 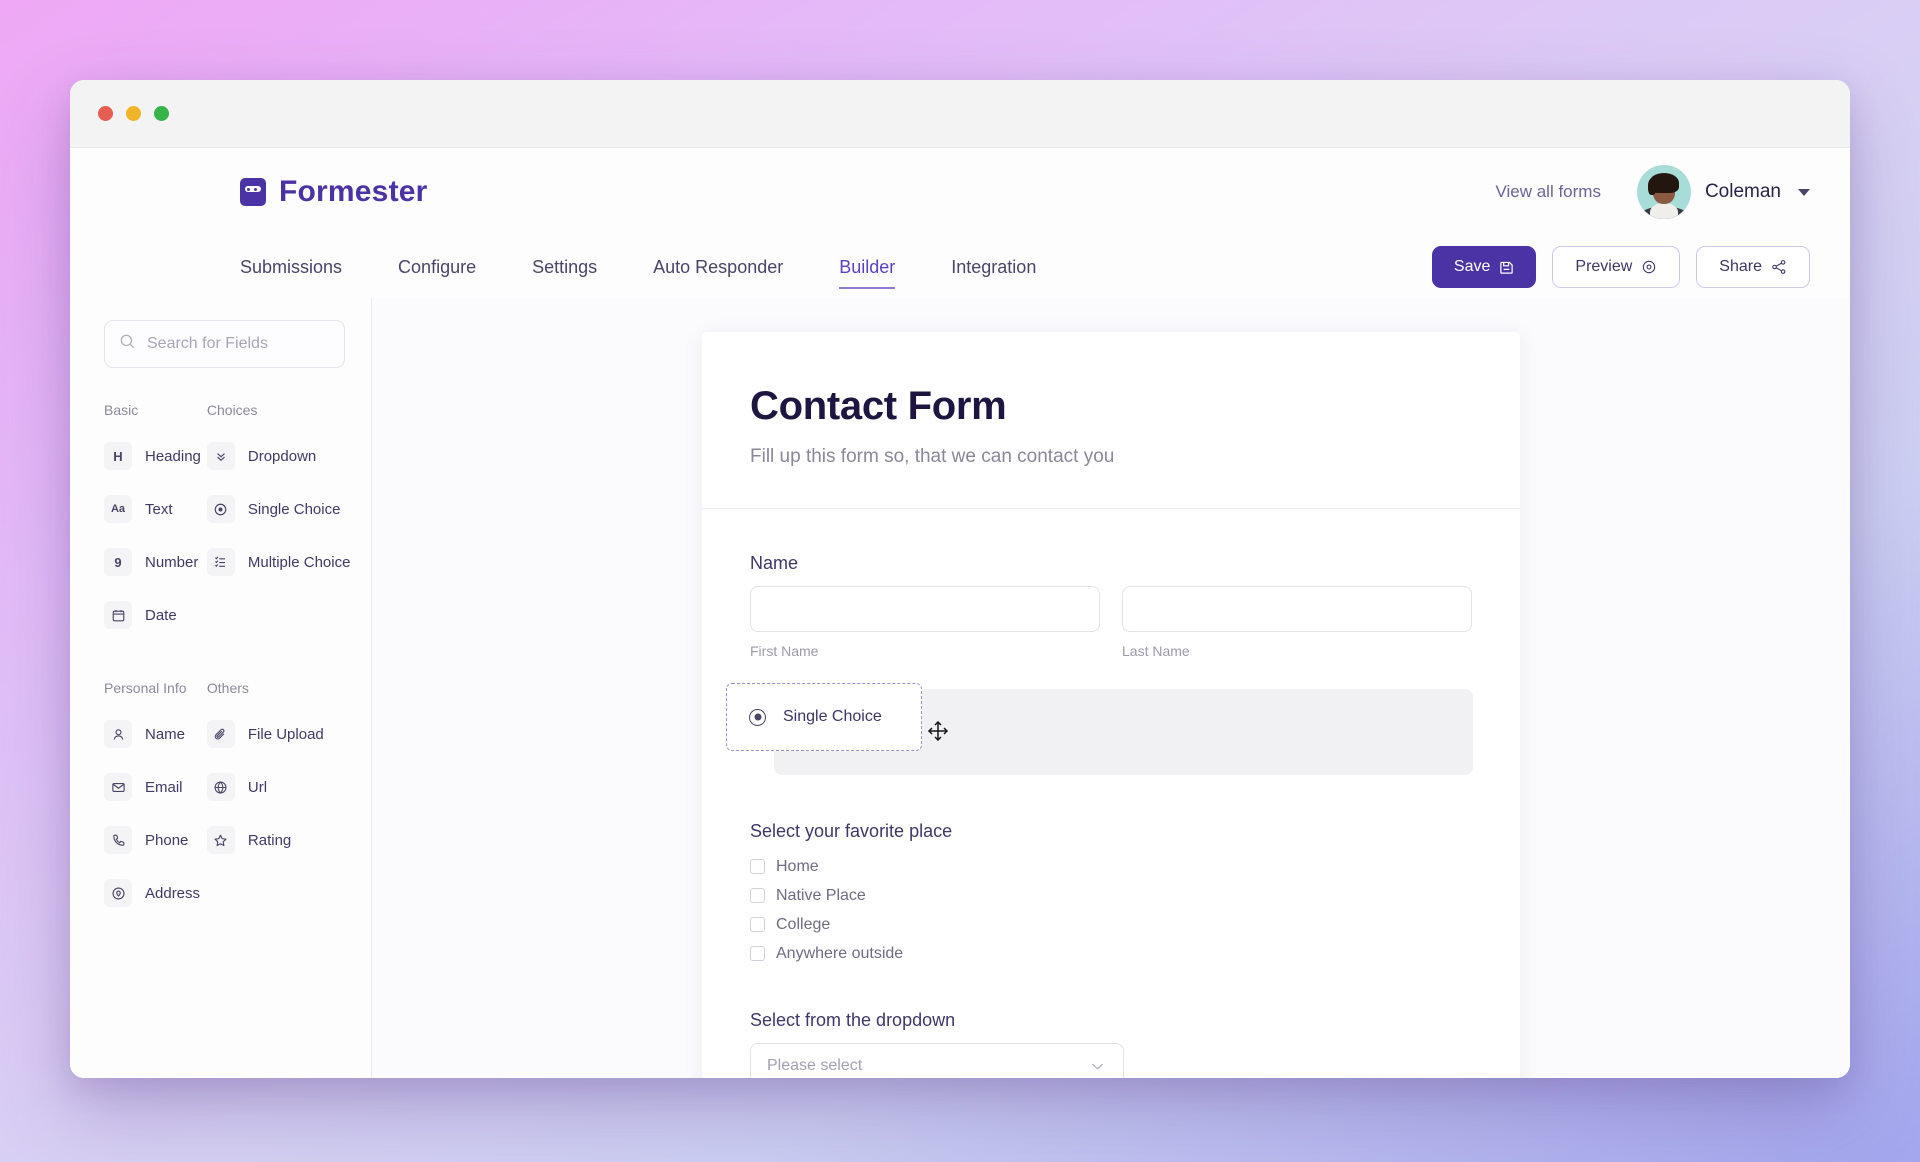 What do you see at coordinates (821, 895) in the screenshot?
I see `checkbox-label: Native Place` at bounding box center [821, 895].